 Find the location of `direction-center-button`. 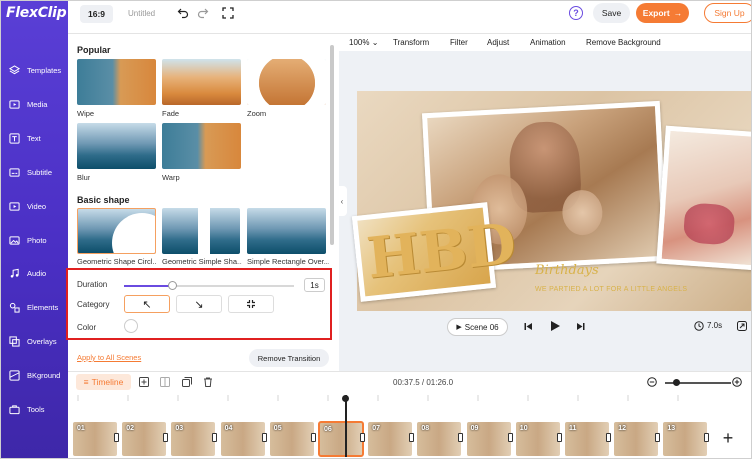

direction-center-button is located at coordinates (251, 304).